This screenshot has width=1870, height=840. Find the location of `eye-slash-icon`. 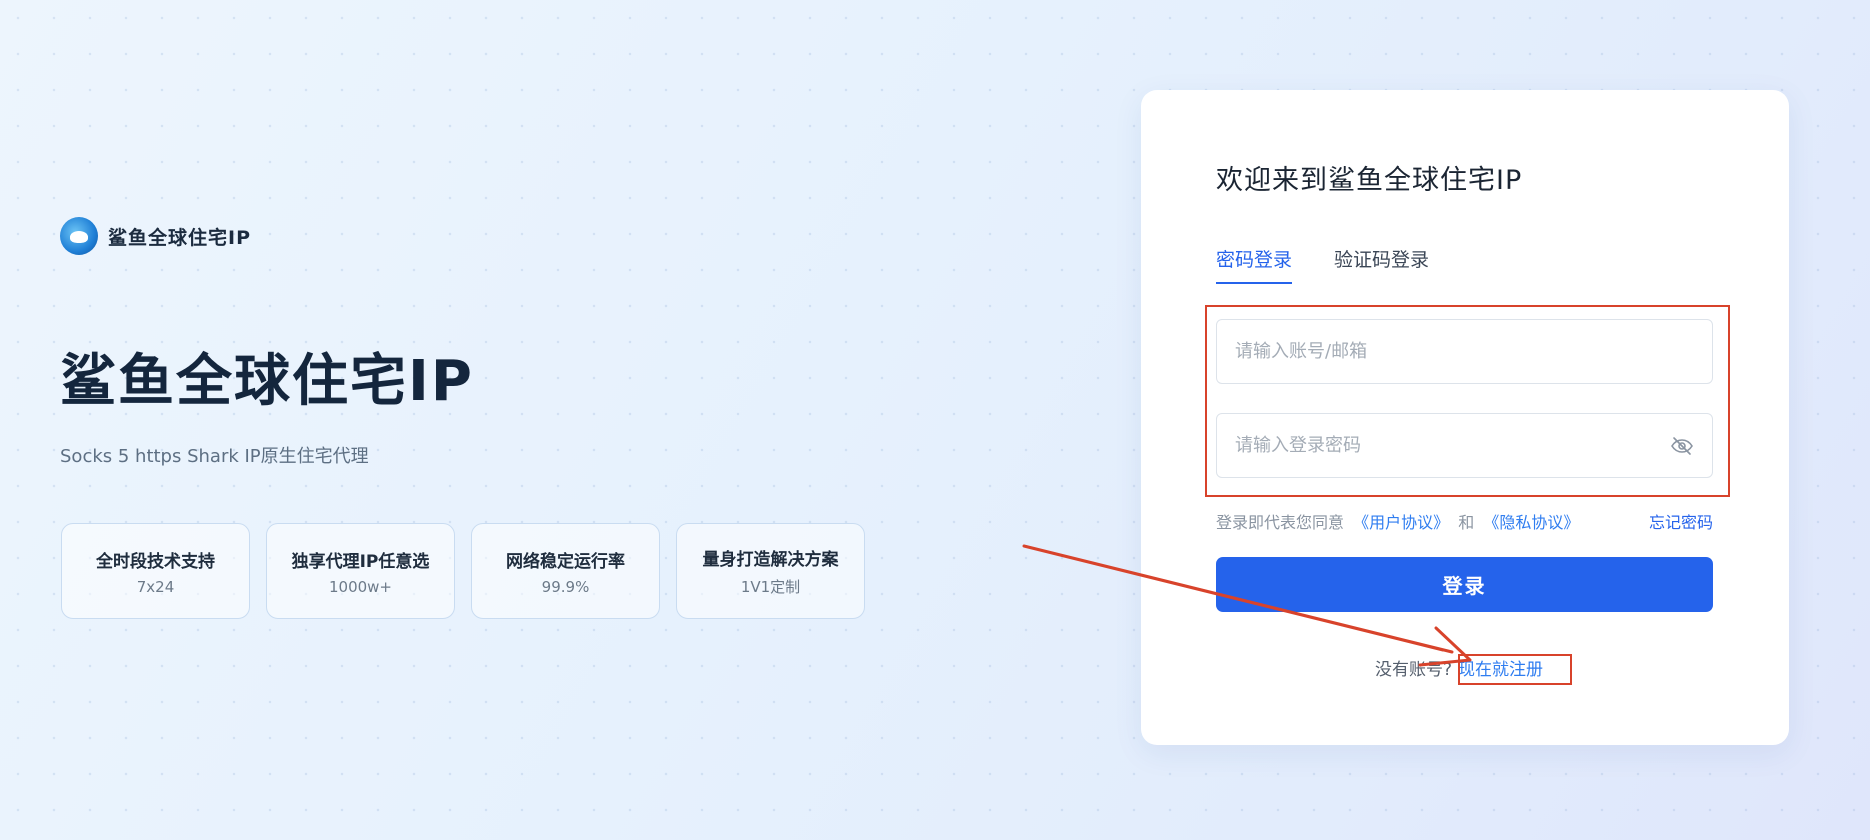

eye-slash-icon is located at coordinates (1682, 446).